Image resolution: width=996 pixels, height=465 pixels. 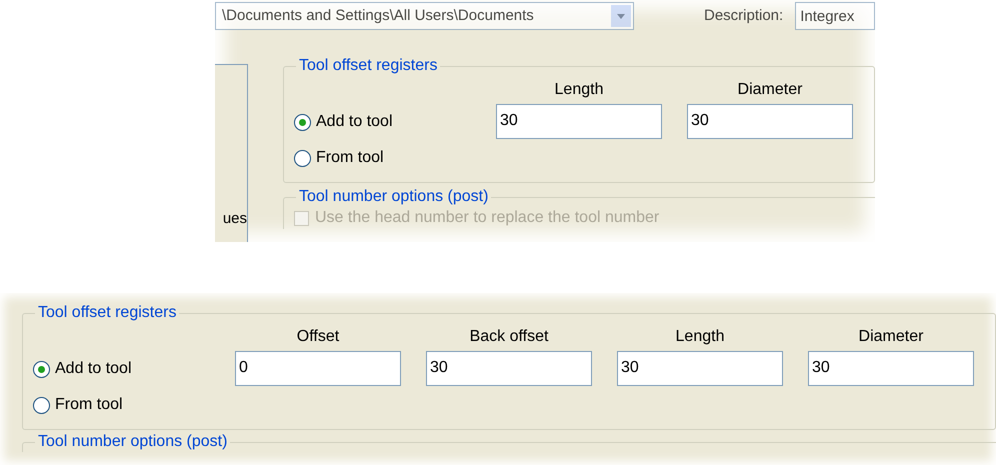 What do you see at coordinates (318, 368) in the screenshot?
I see `number-field: 0` at bounding box center [318, 368].